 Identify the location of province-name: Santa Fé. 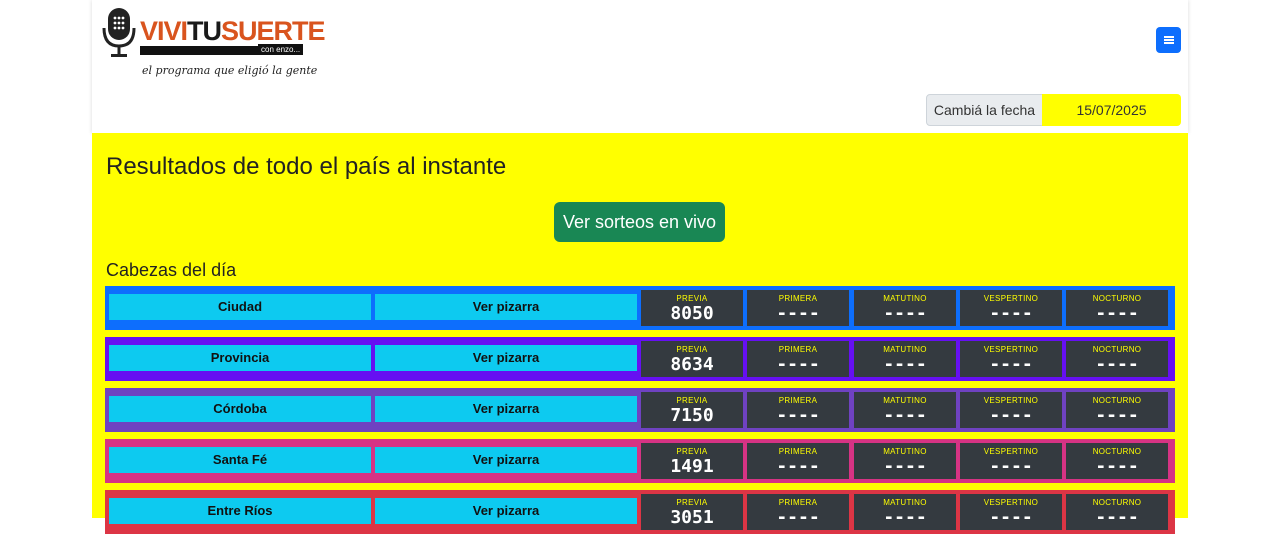
(240, 460).